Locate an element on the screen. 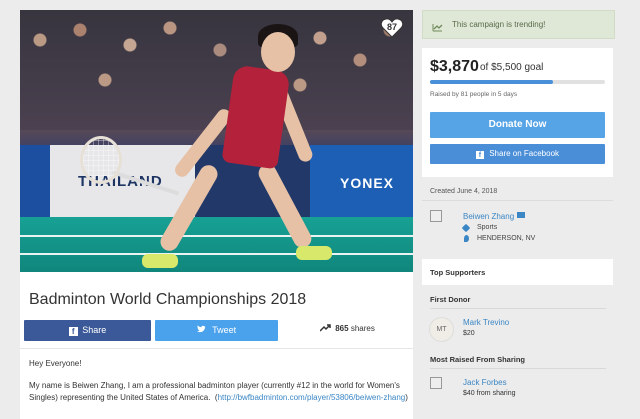 The image size is (640, 419). ad-board-yonex: YONEX is located at coordinates (361, 181).